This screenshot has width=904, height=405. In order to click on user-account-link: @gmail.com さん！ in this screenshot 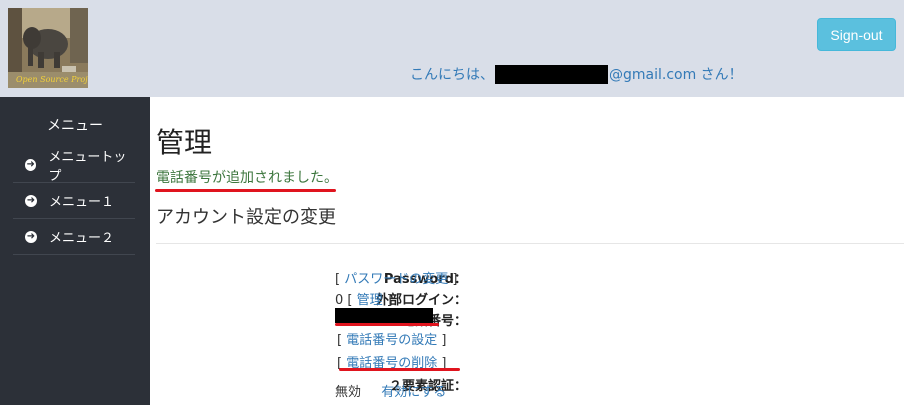, I will do `click(676, 74)`.